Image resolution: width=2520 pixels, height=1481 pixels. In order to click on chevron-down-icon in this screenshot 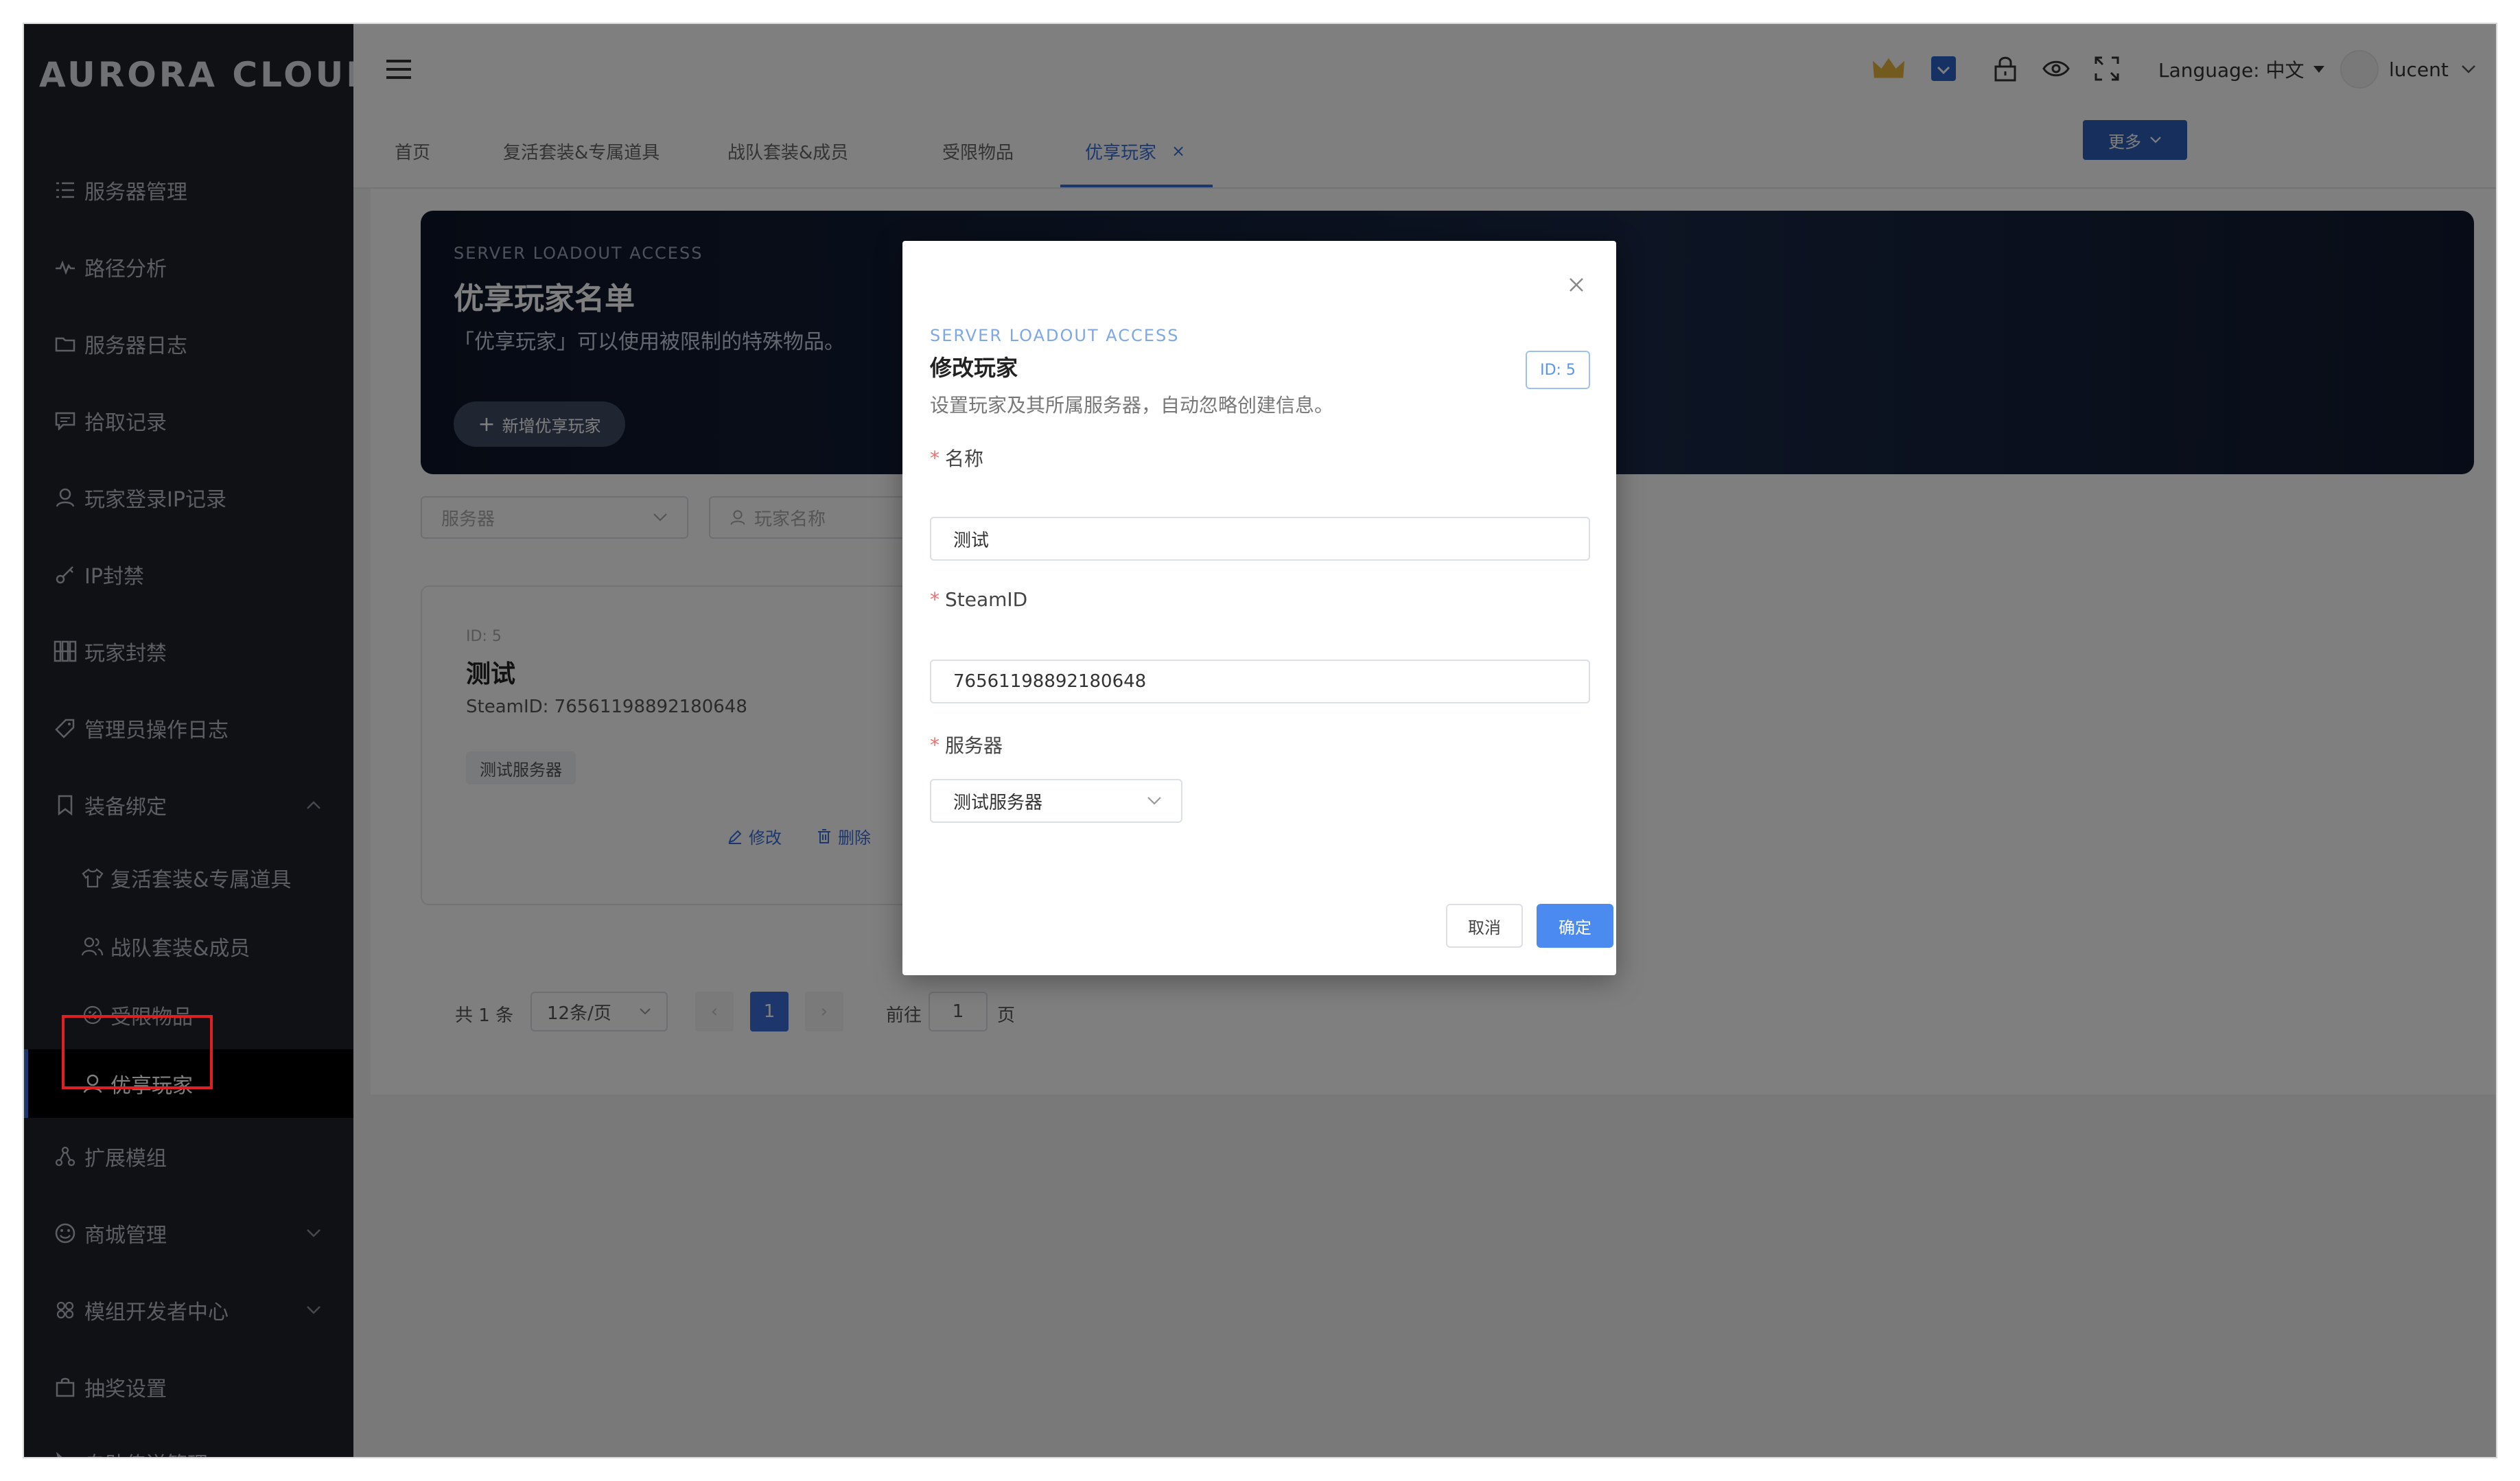, I will do `click(1154, 801)`.